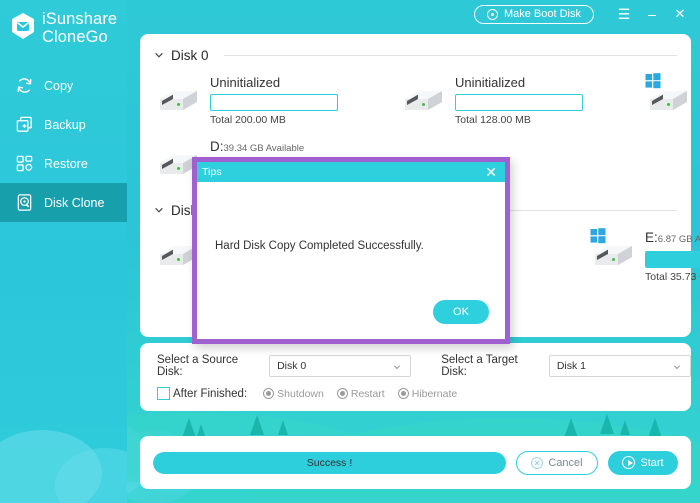 The image size is (700, 503). Describe the element at coordinates (493, 120) in the screenshot. I see `volume-total: Total 128.00 MB` at that location.